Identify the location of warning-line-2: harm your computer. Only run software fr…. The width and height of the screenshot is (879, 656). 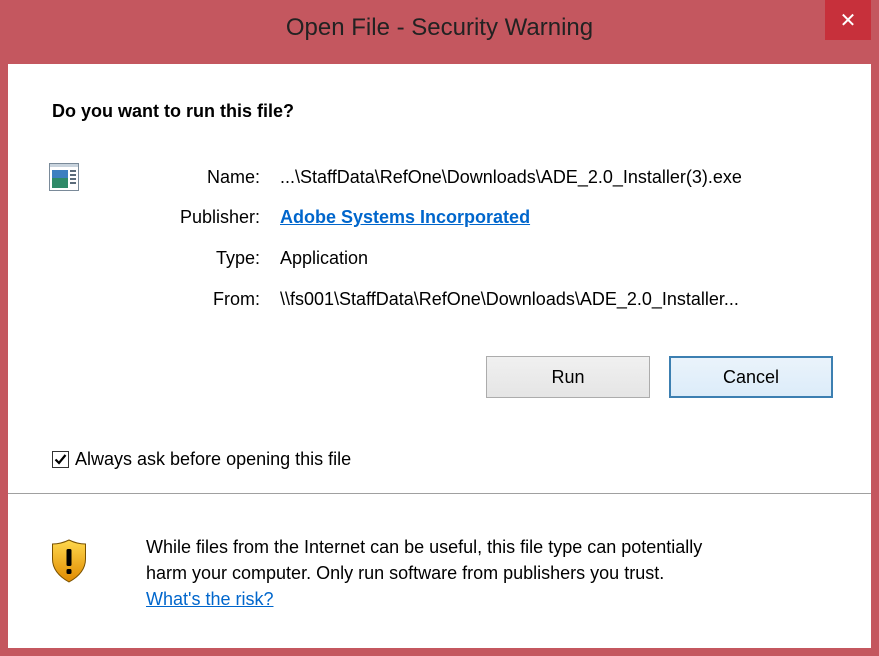
(405, 573).